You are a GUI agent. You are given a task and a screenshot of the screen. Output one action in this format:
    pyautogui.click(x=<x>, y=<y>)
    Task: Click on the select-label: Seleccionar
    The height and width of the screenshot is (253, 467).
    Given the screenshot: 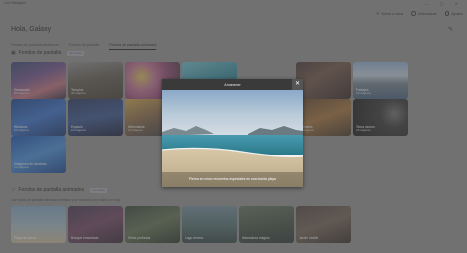 What is the action you would take?
    pyautogui.click(x=427, y=13)
    